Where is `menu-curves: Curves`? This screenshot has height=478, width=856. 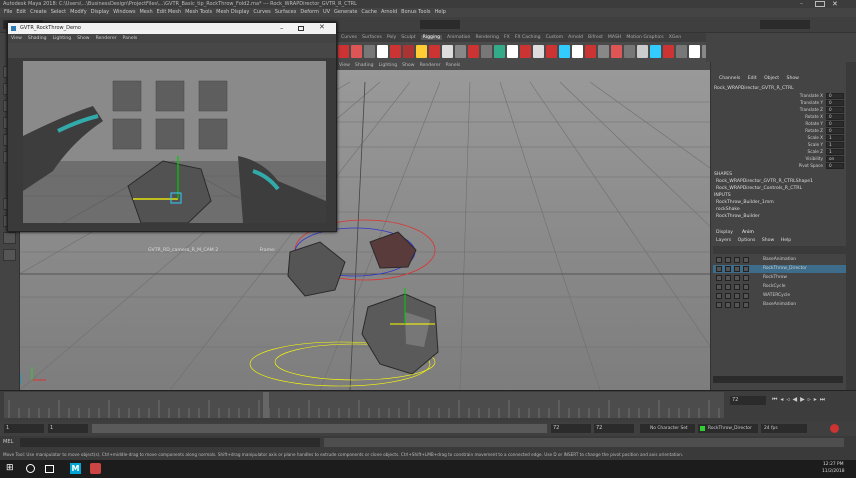
menu-curves: Curves is located at coordinates (261, 12).